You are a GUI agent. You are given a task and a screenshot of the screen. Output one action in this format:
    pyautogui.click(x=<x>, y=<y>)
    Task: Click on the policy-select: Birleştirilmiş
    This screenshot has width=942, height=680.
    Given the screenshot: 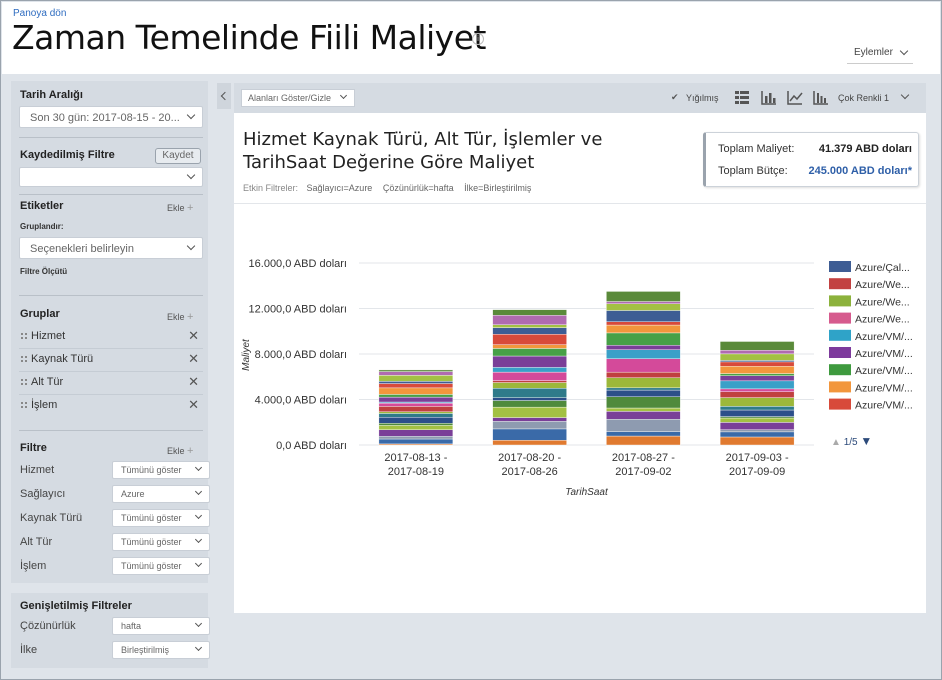 What is the action you would take?
    pyautogui.click(x=161, y=650)
    